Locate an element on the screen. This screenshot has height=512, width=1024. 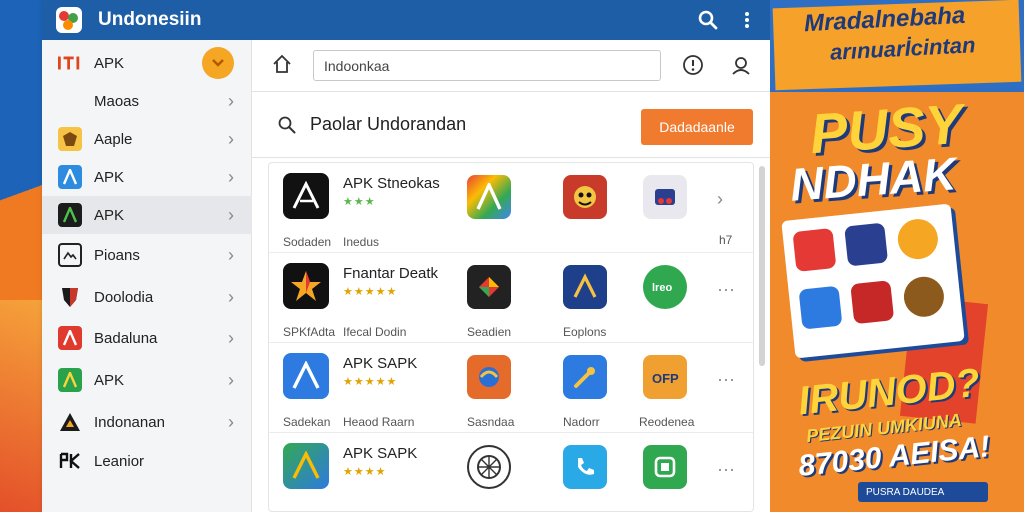
app-caption: Seadien is located at coordinates (489, 332).